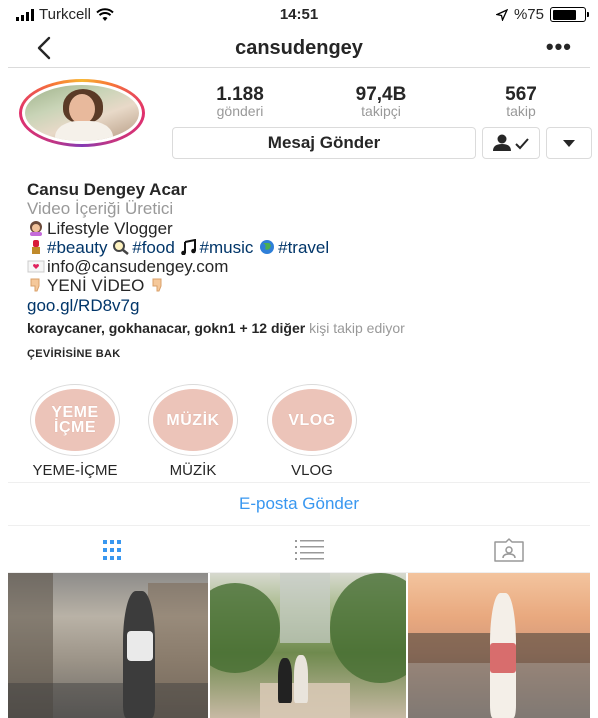 The height and width of the screenshot is (718, 598). What do you see at coordinates (307, 305) in the screenshot?
I see `bio-link: goo.gl/RD8v7g` at bounding box center [307, 305].